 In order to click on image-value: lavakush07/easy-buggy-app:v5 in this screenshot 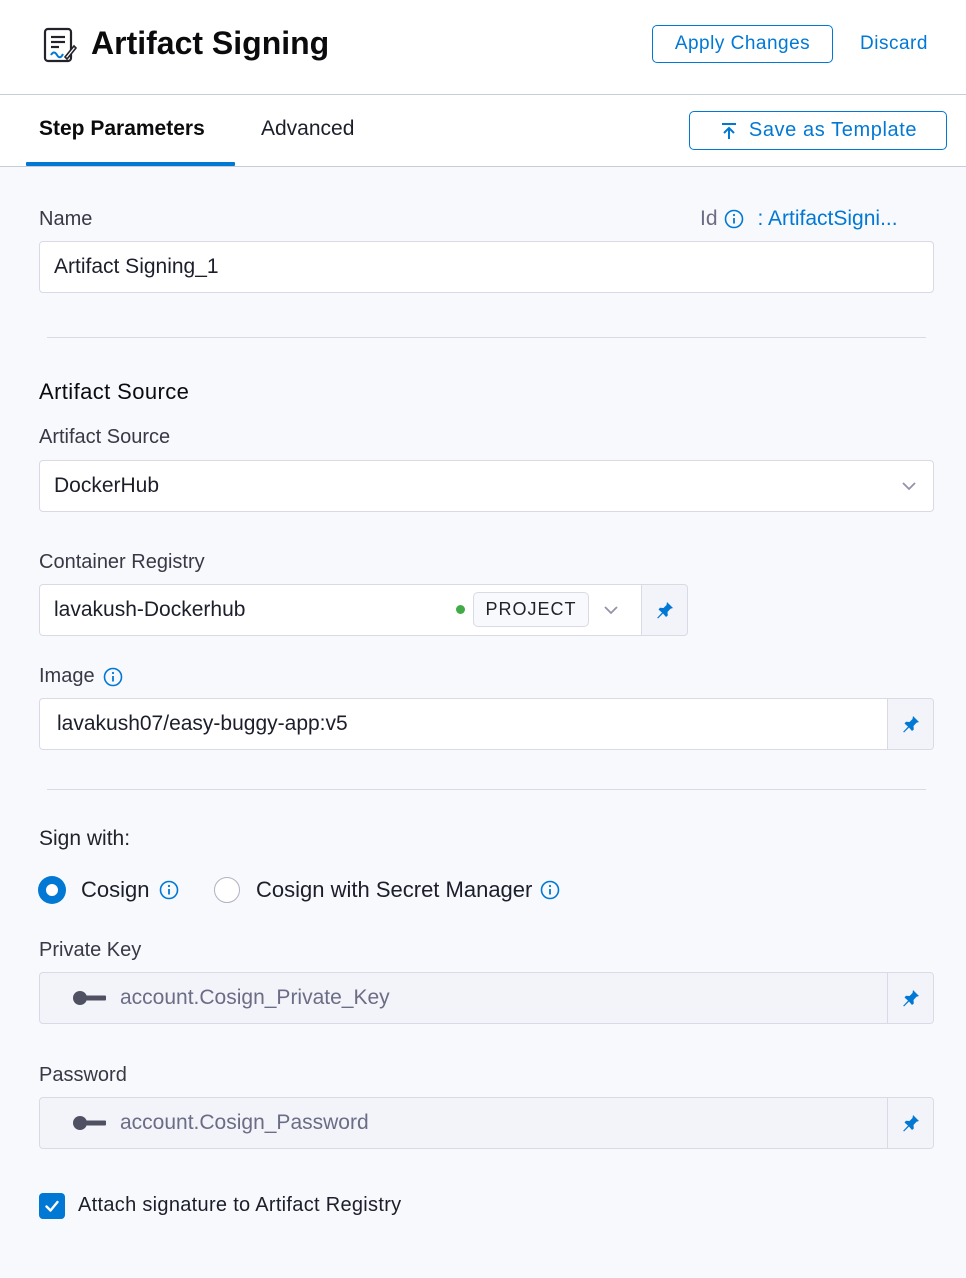, I will do `click(202, 723)`.